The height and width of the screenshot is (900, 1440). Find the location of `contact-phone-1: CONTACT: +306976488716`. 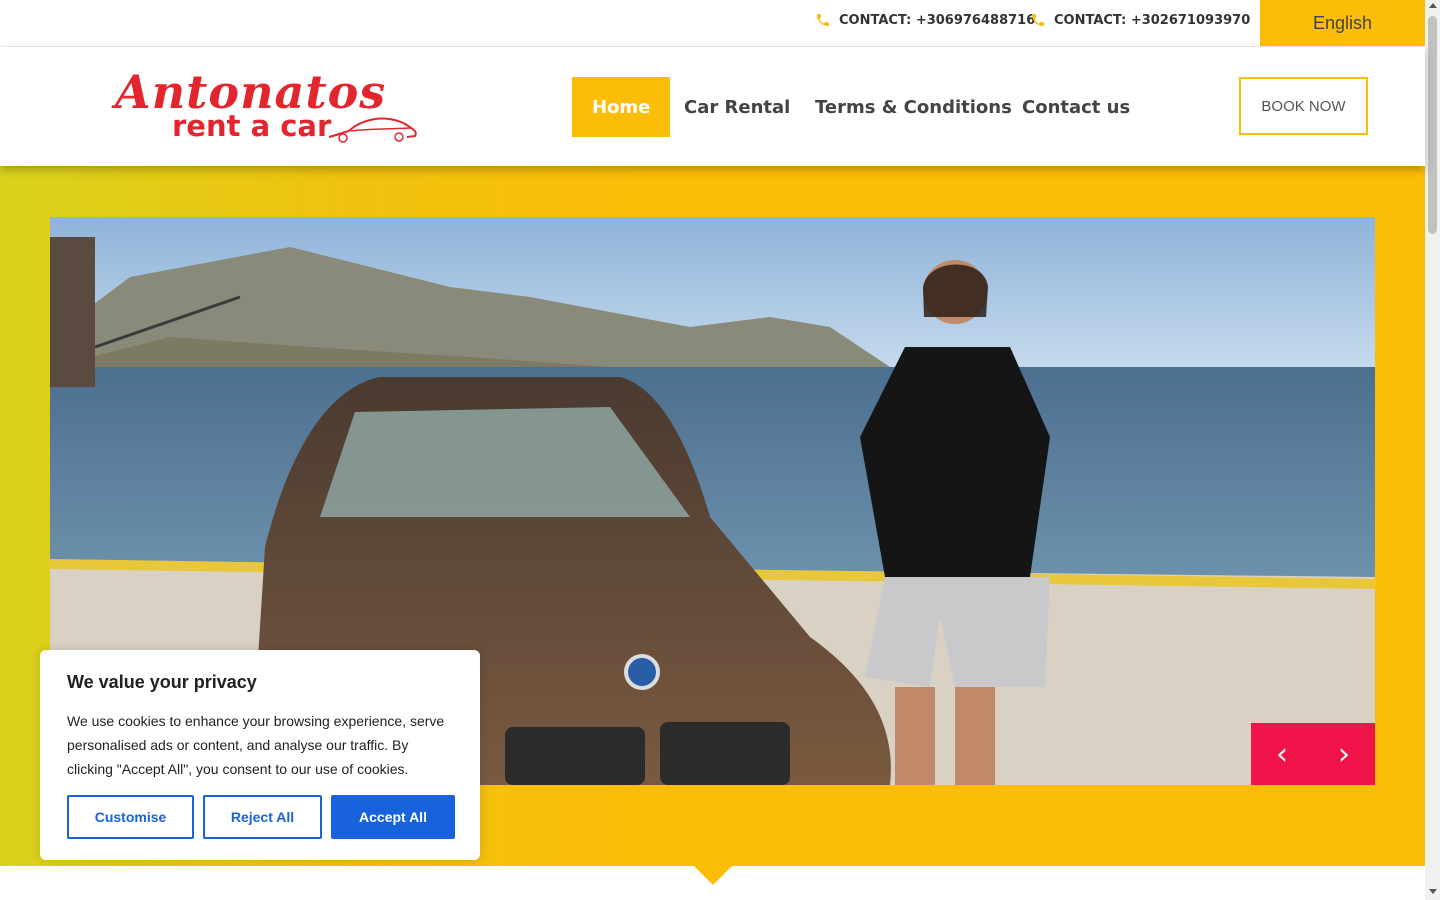

contact-phone-1: CONTACT: +306976488716 is located at coordinates (925, 20).